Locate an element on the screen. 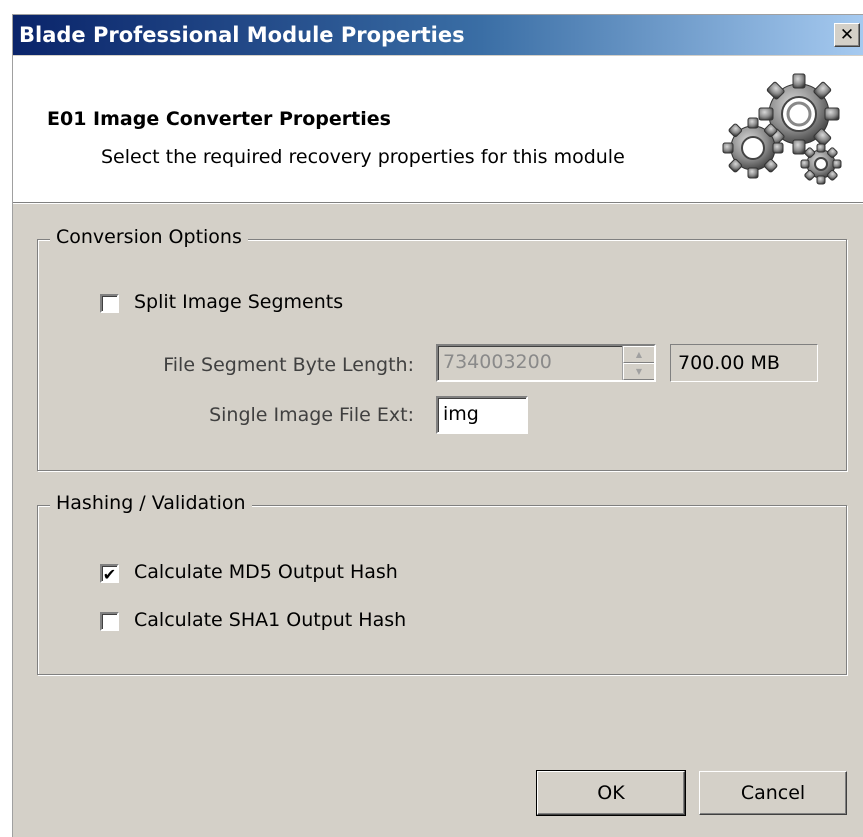 The width and height of the screenshot is (863, 837). close-icon: ✕ is located at coordinates (847, 35).